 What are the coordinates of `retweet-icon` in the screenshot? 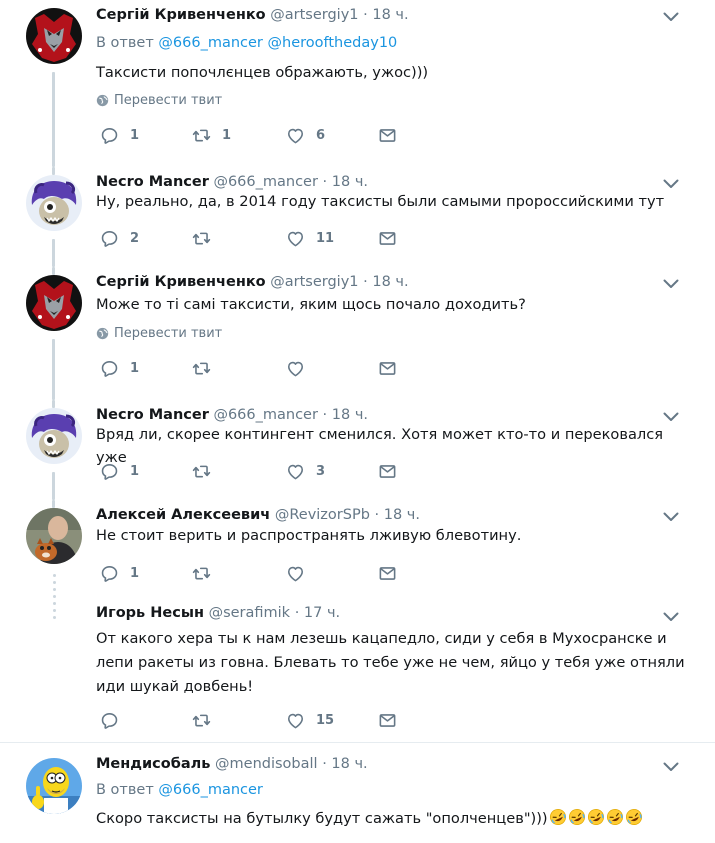 It's located at (201, 720).